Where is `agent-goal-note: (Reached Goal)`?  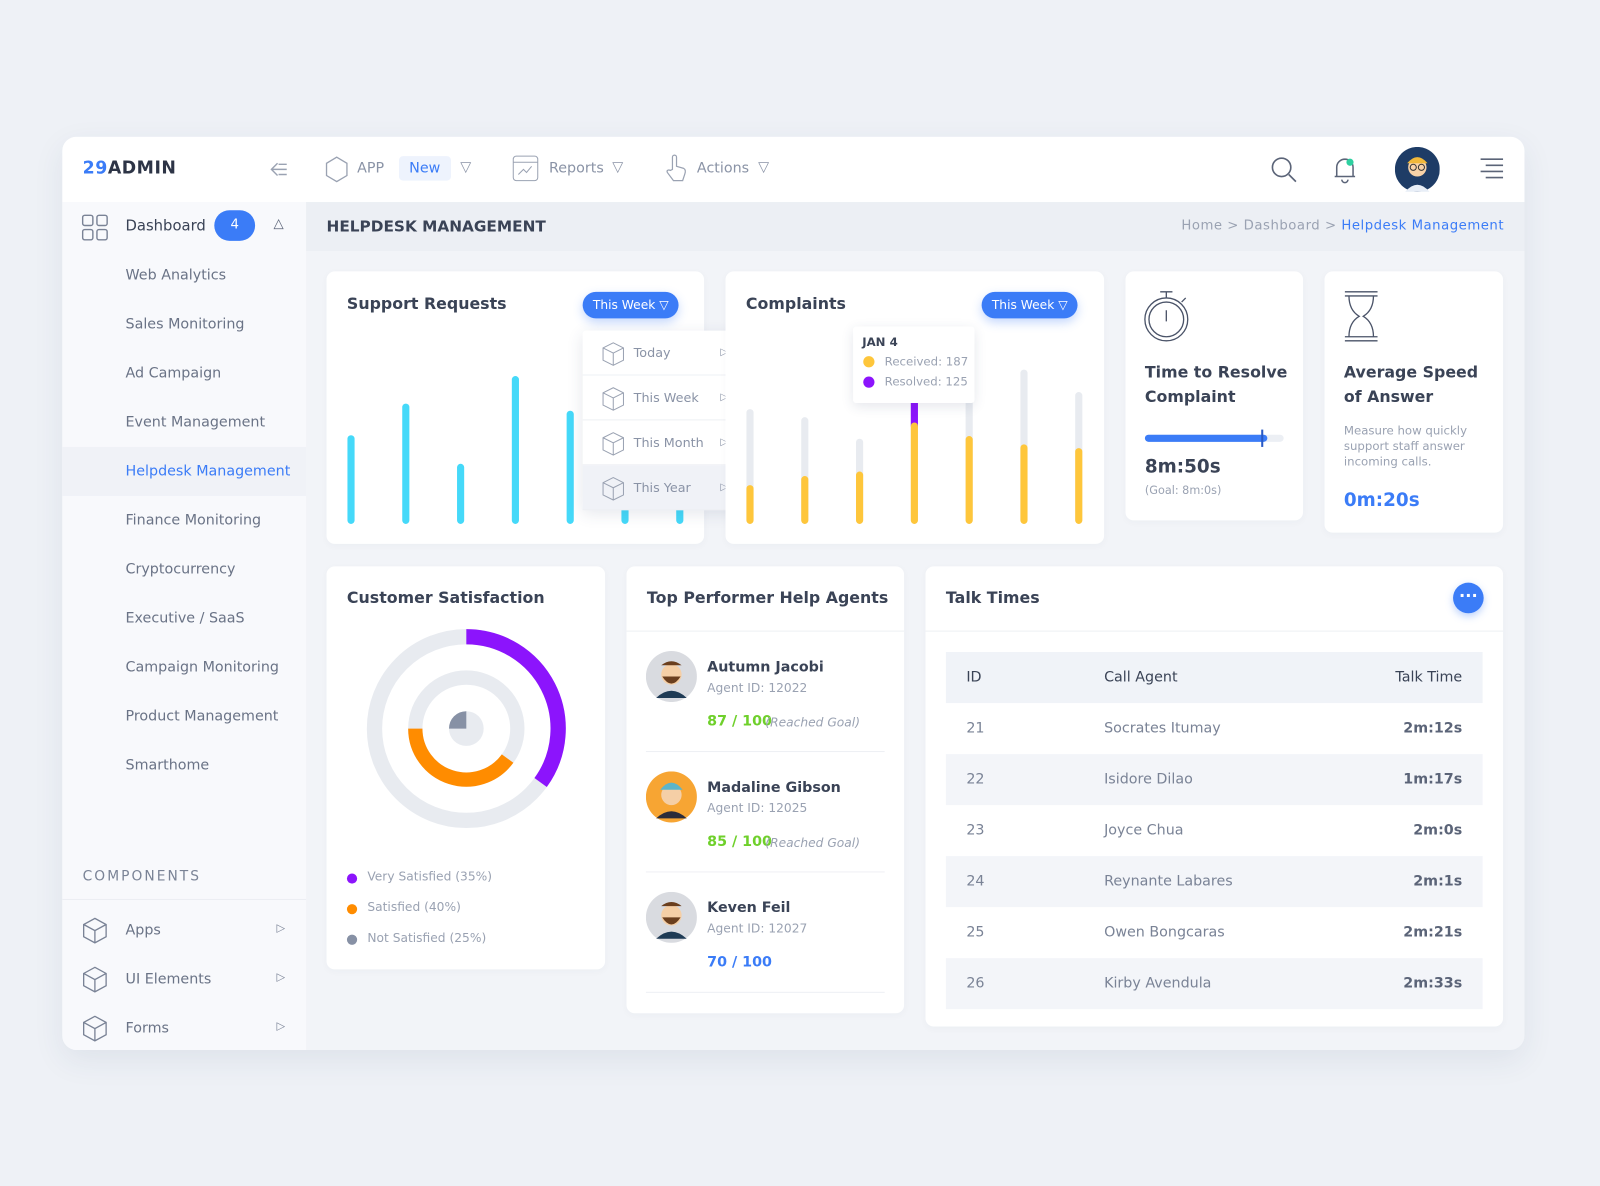 agent-goal-note: (Reached Goal) is located at coordinates (812, 722).